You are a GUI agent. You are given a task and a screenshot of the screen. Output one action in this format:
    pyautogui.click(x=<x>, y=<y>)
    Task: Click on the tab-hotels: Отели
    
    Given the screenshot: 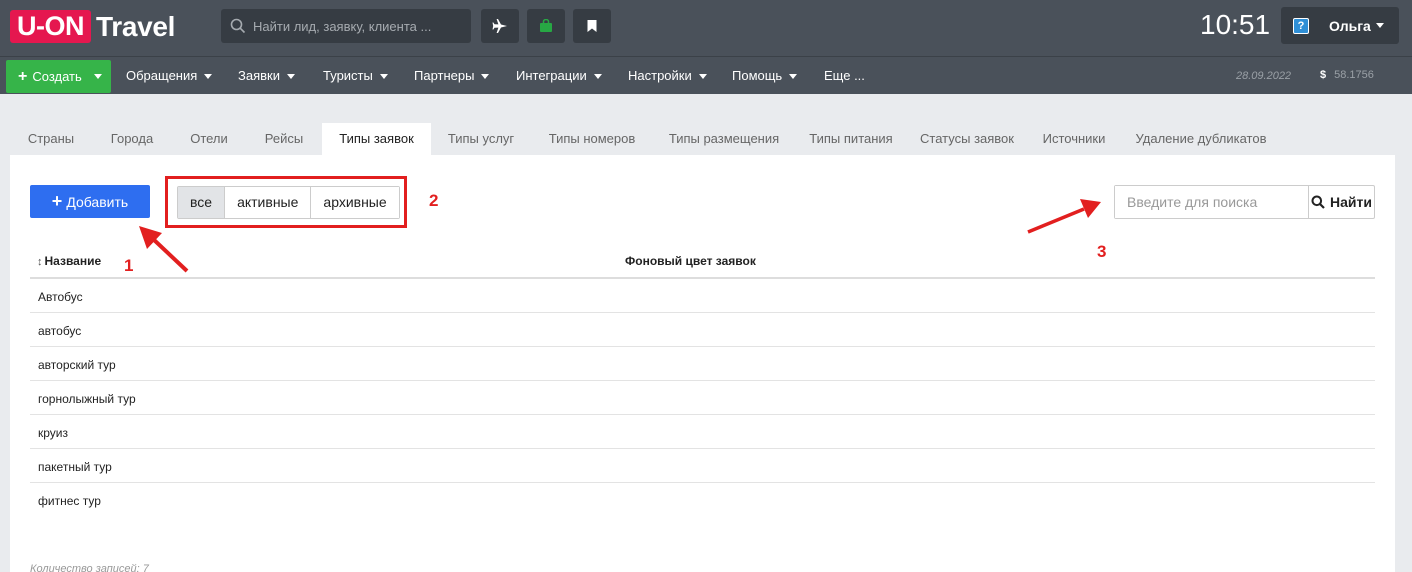 What is the action you would take?
    pyautogui.click(x=209, y=139)
    